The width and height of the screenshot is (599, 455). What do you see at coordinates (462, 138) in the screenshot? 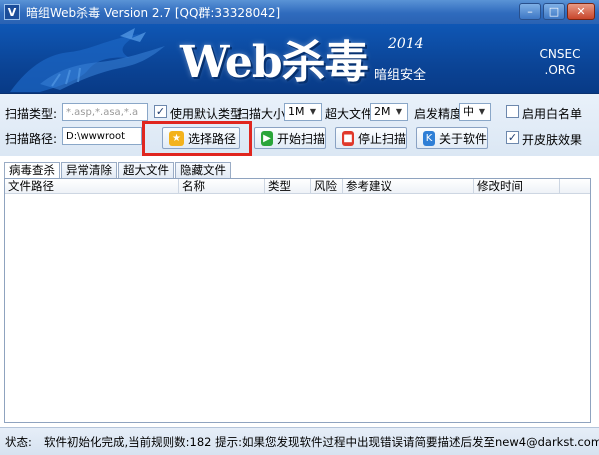
I see `about-label: 关于软件` at bounding box center [462, 138].